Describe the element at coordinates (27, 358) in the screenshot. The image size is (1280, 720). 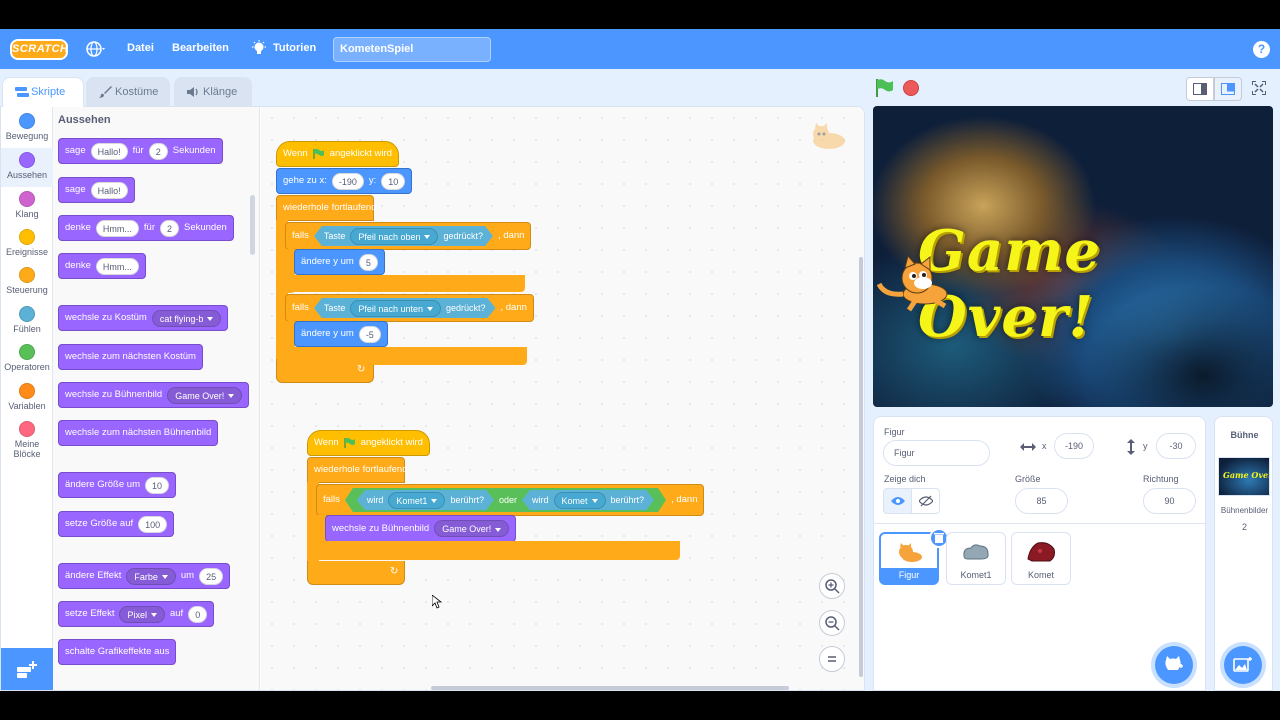
I see `category-operators: Operatoren` at that location.